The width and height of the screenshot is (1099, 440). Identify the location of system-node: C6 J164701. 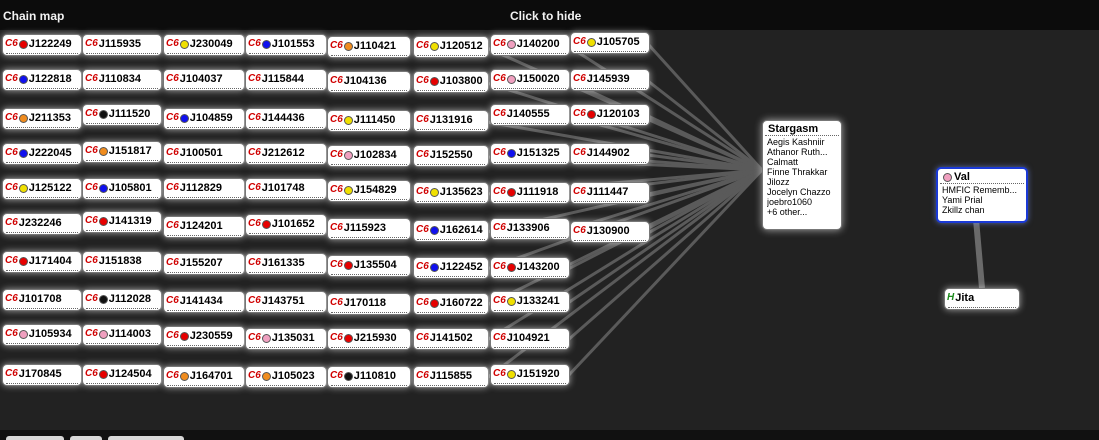
(204, 377).